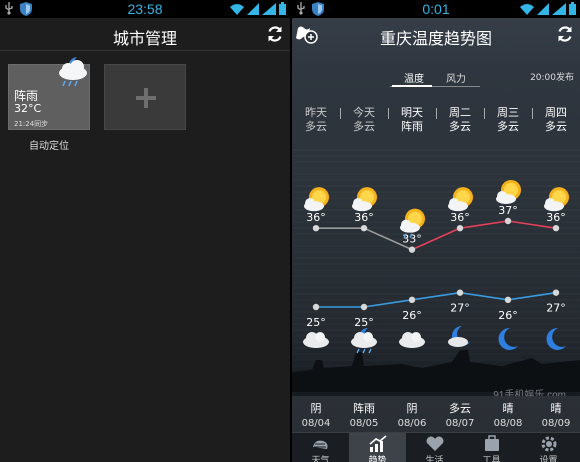  Describe the element at coordinates (556, 112) in the screenshot. I see `day-label: 周四` at that location.